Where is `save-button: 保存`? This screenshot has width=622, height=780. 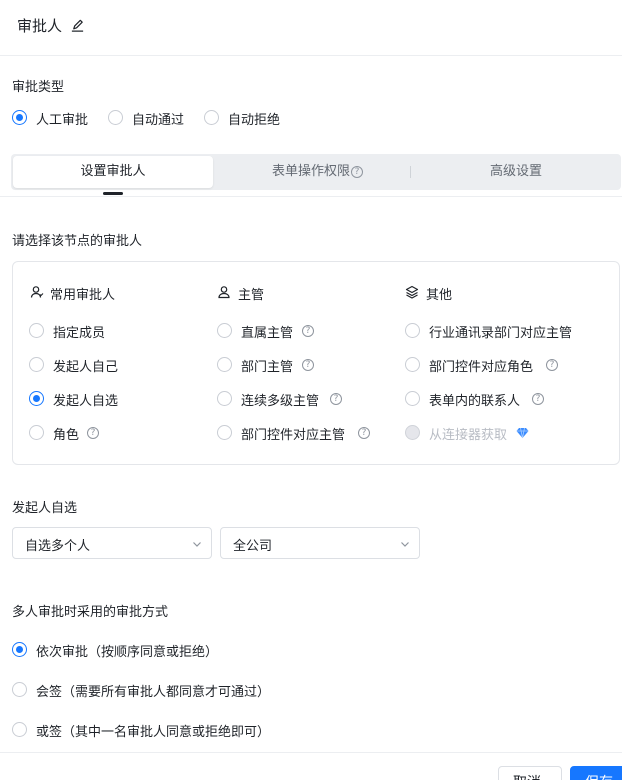
save-button: 保存 is located at coordinates (596, 773).